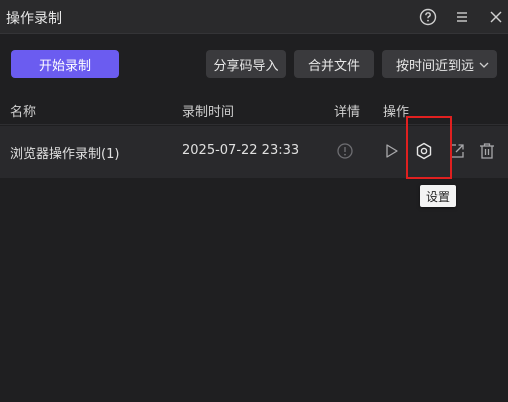  I want to click on toolbar: 开始录制 分享码导入 合并文件 按时间近到远, so click(254, 64).